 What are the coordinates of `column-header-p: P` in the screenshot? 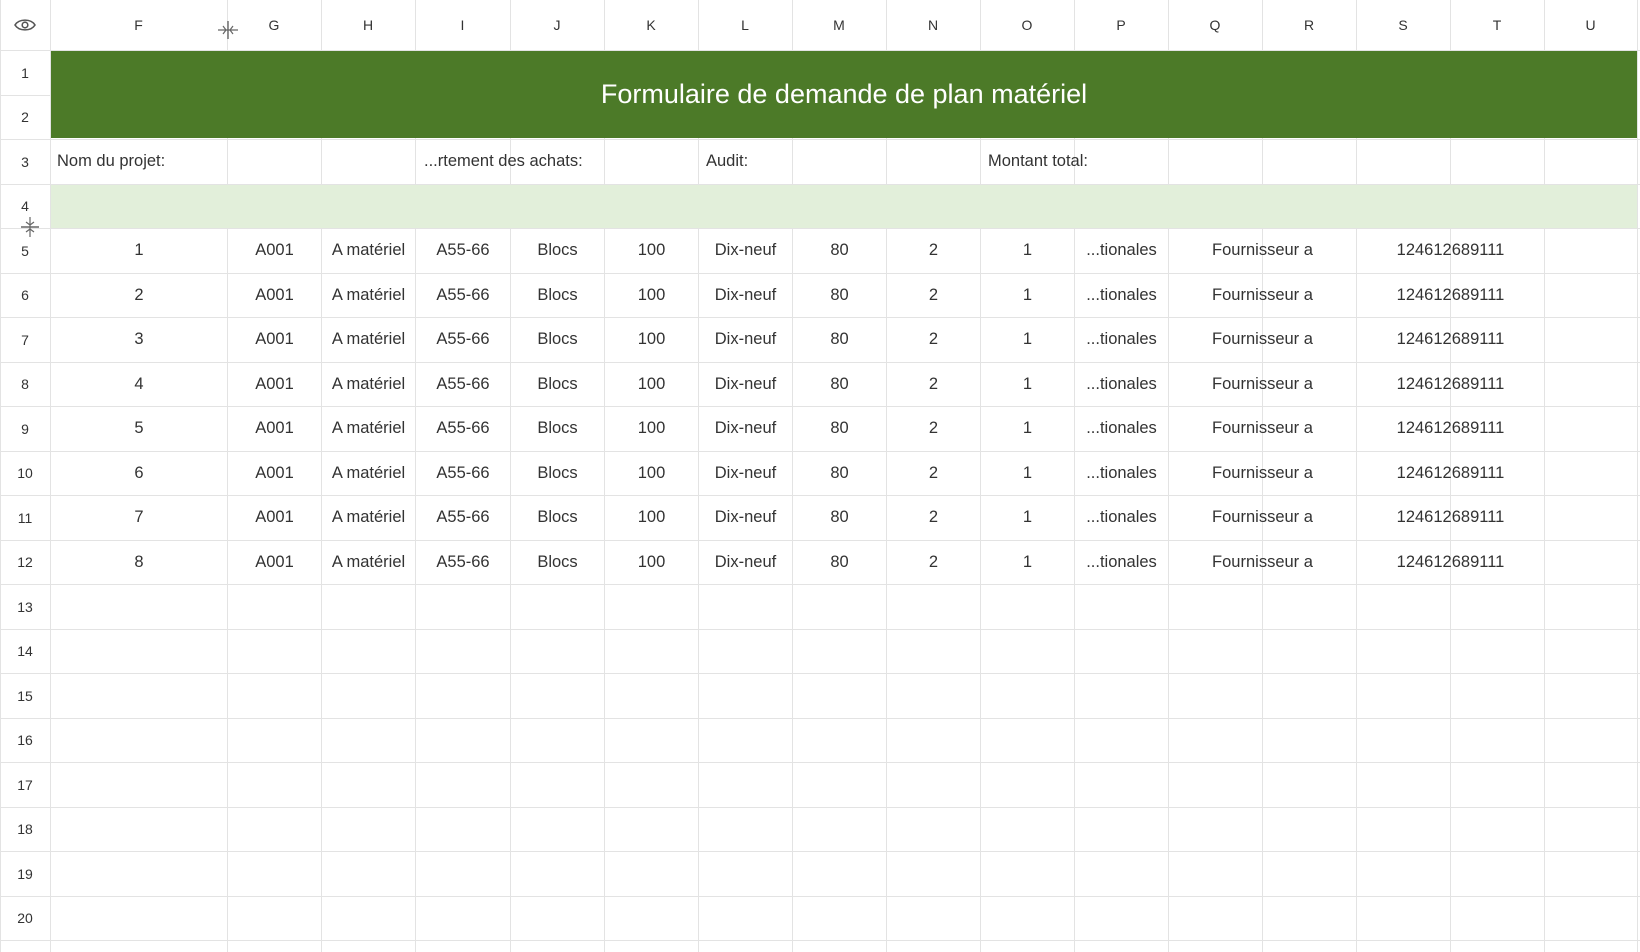 It's located at (1121, 25).